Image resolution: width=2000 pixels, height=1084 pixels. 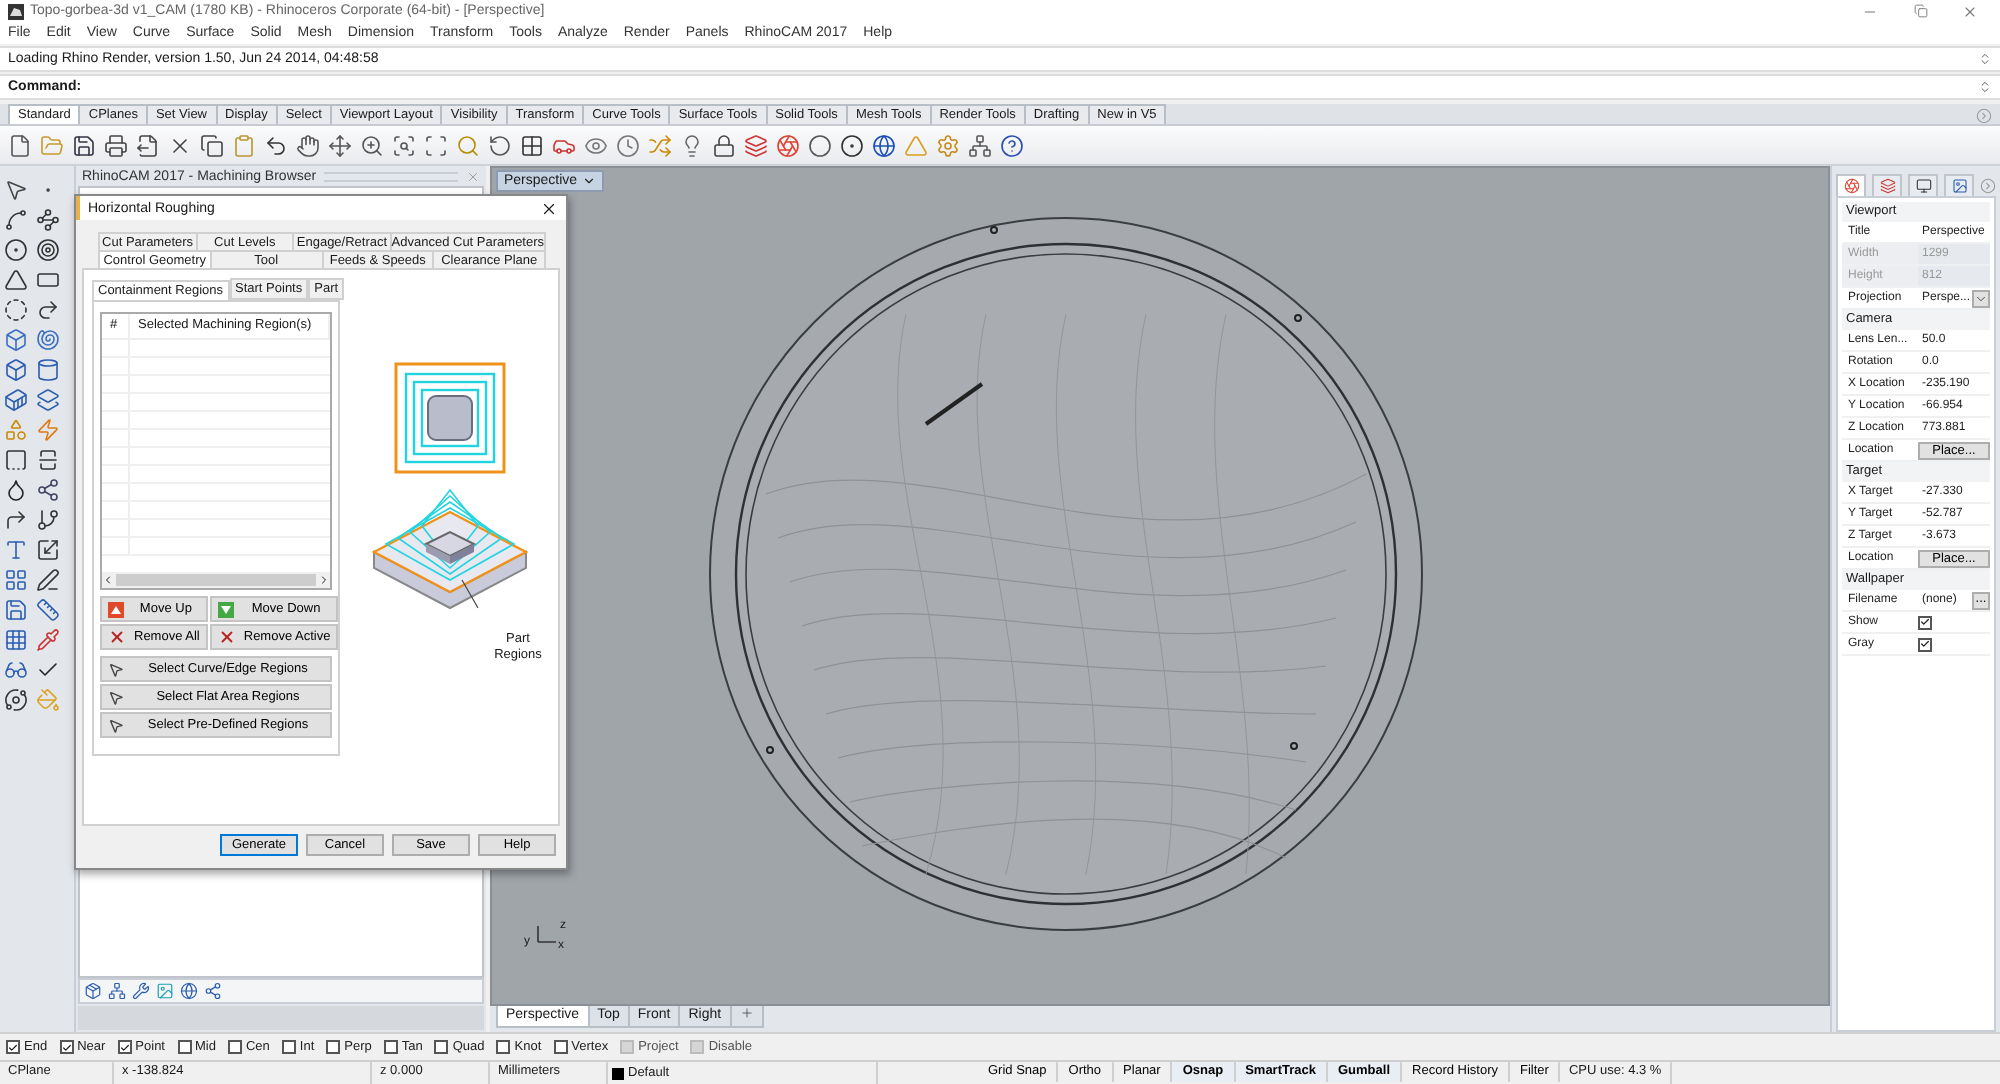 What do you see at coordinates (724, 145) in the screenshot?
I see `lock-icon` at bounding box center [724, 145].